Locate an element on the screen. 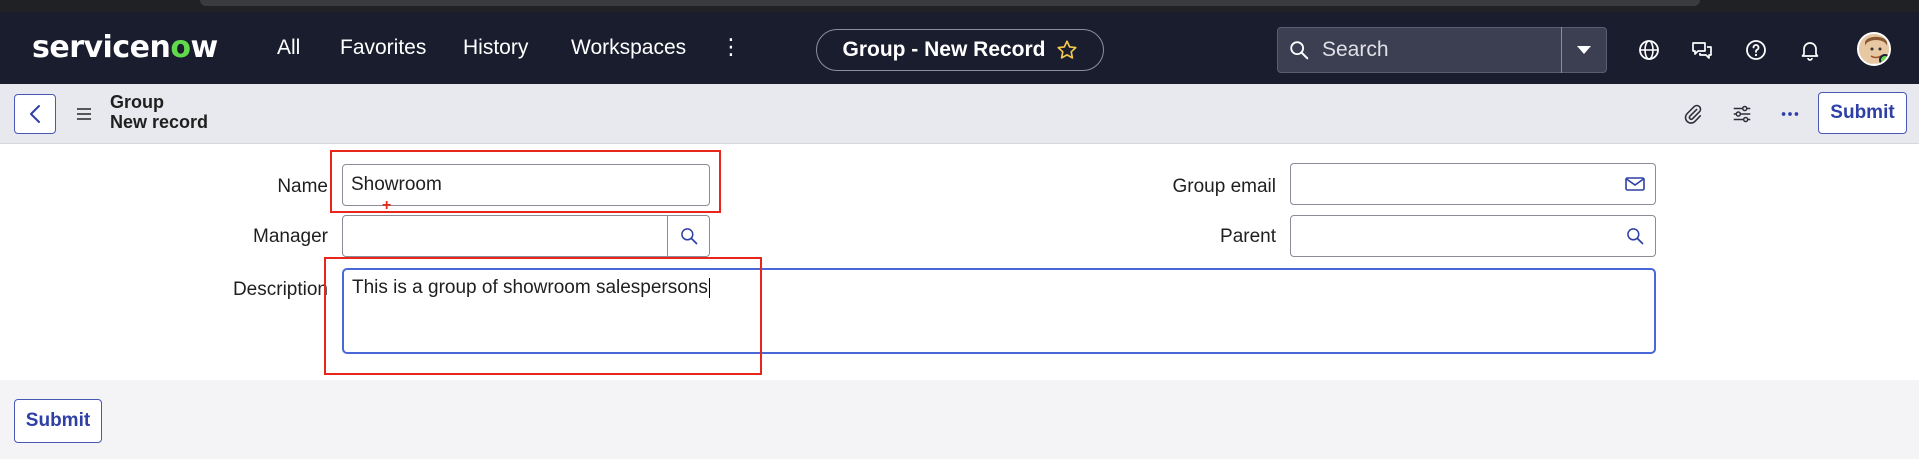 The height and width of the screenshot is (459, 1919). submit-button-bottom: Submit is located at coordinates (58, 421).